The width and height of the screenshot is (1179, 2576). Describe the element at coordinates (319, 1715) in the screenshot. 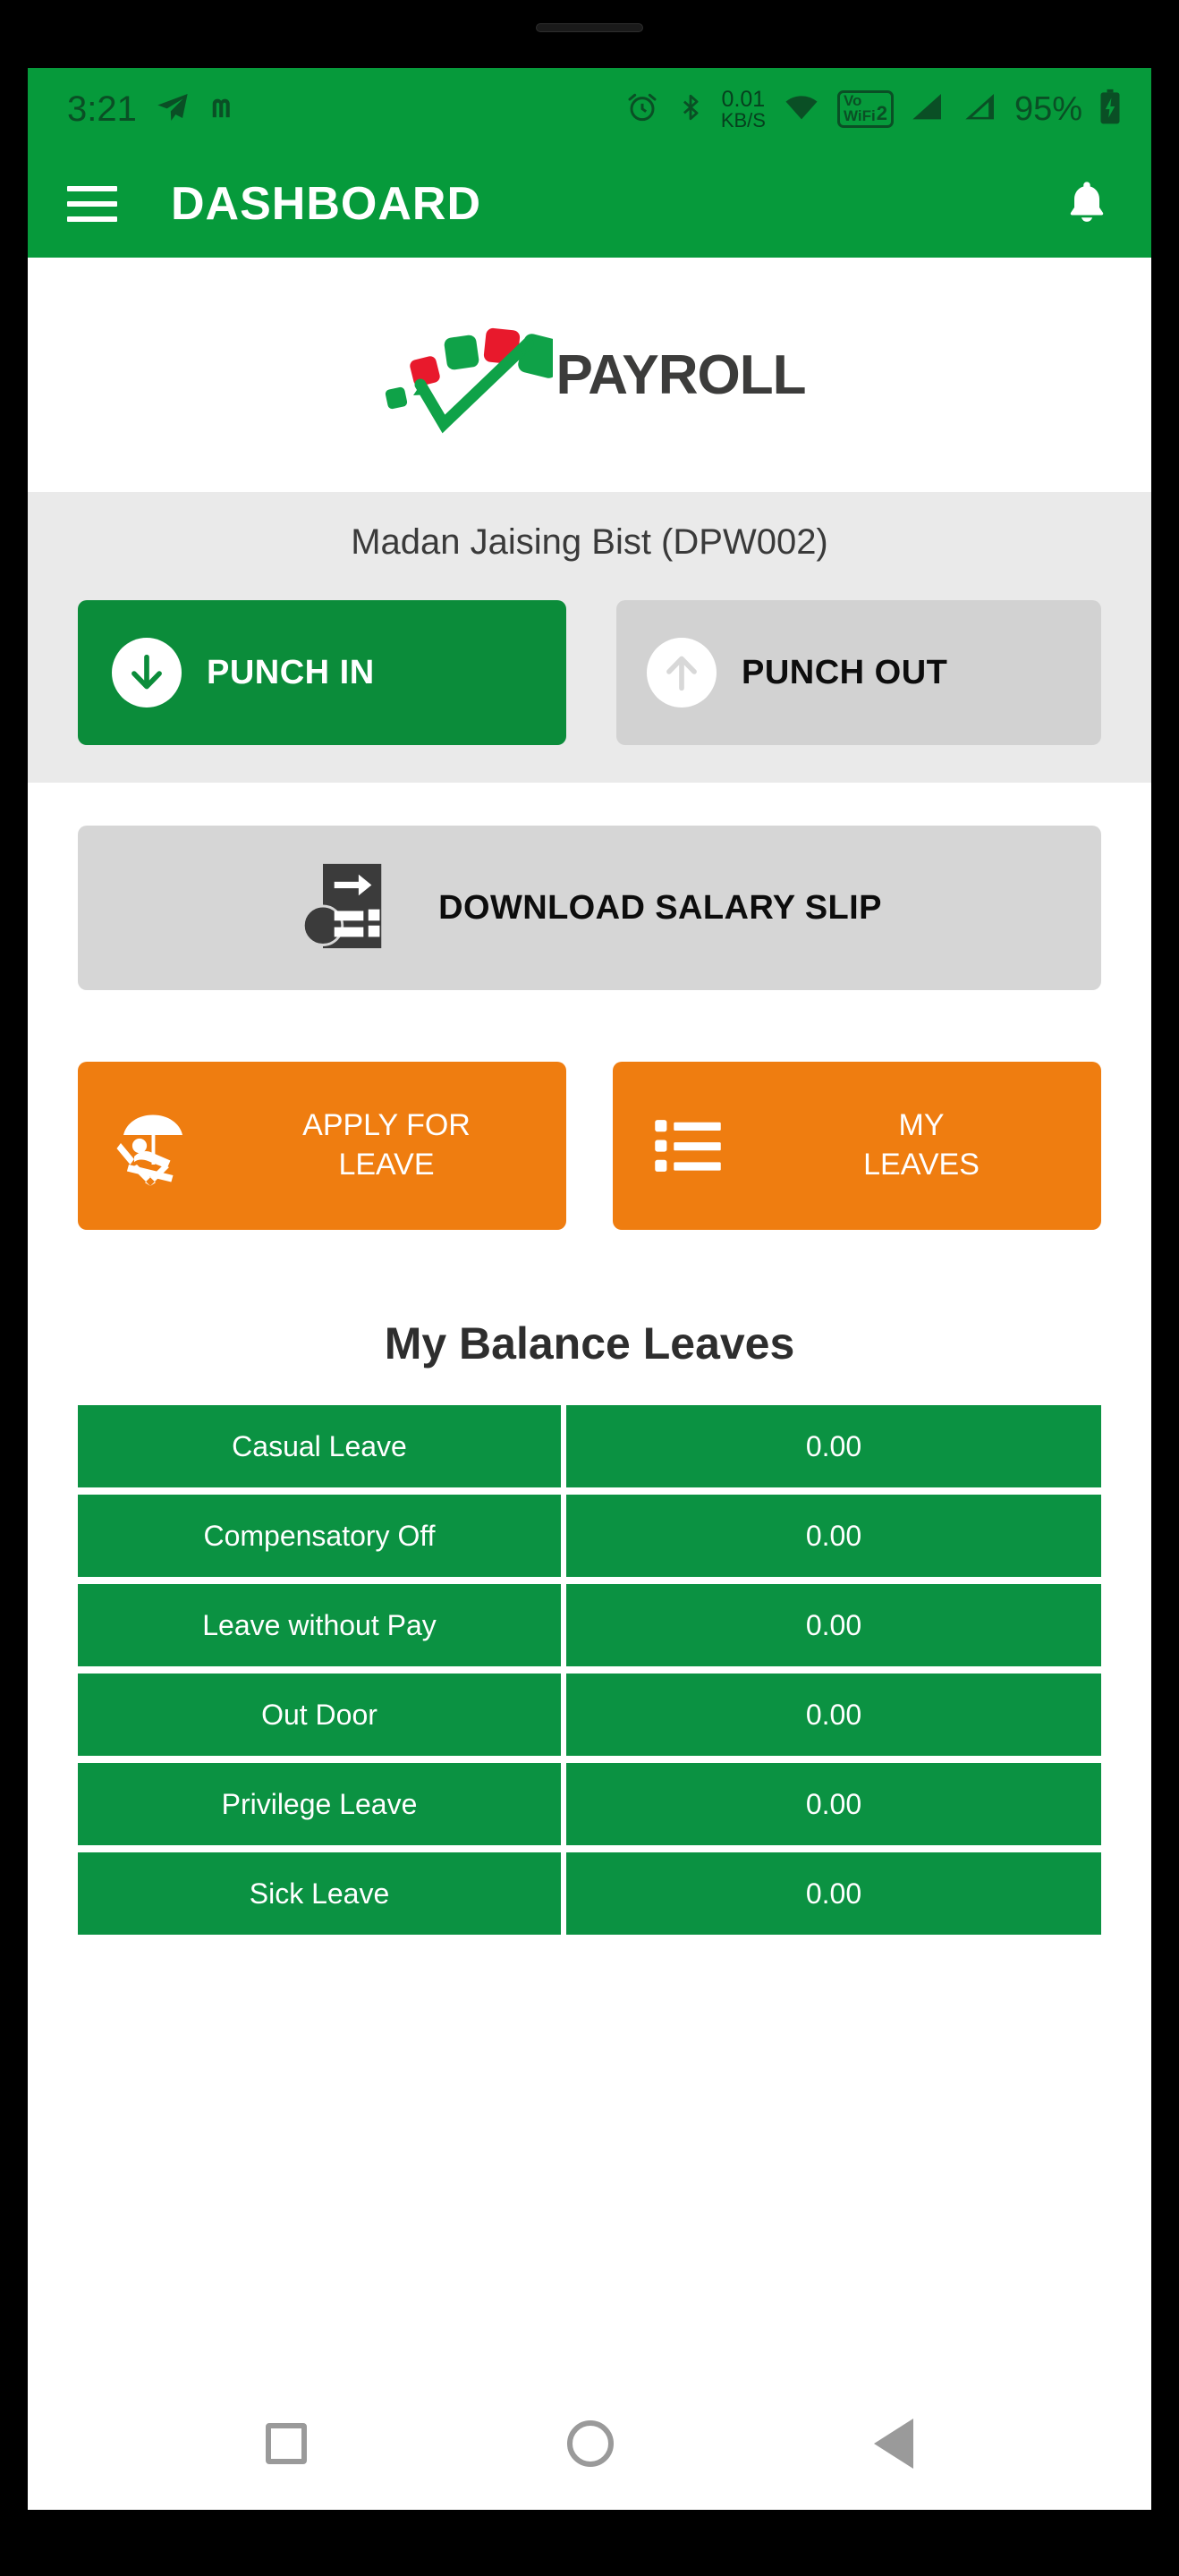

I see `leave-type-cell: Out Door` at that location.